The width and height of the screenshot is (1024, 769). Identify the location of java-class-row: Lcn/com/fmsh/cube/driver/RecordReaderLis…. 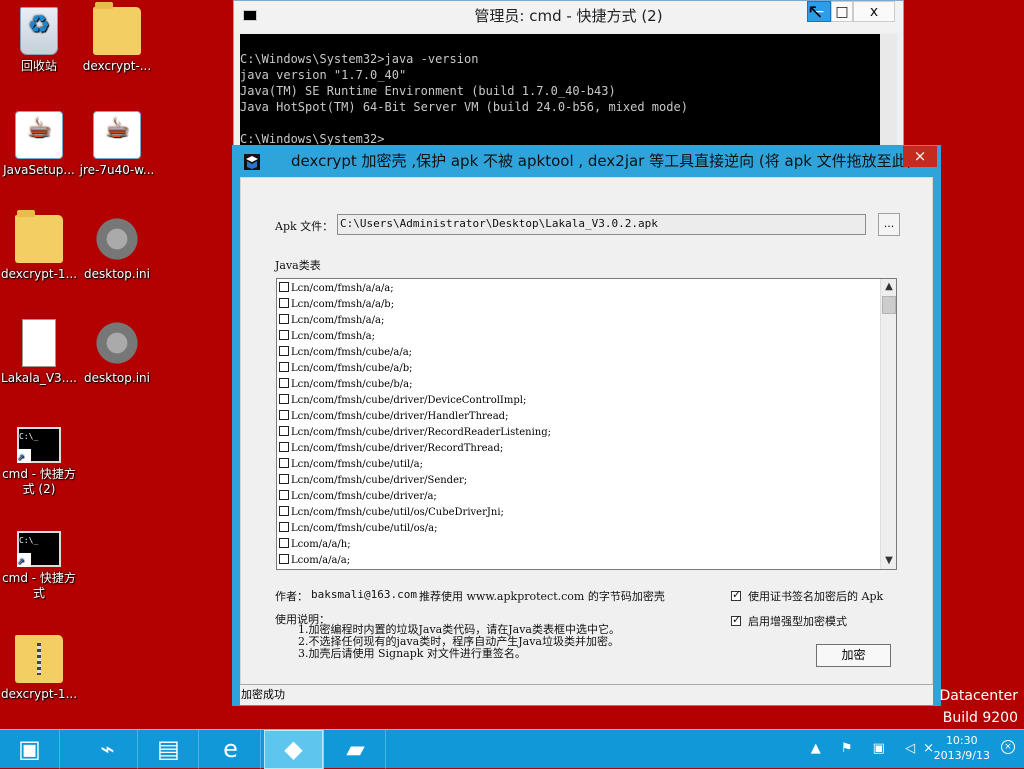
(579, 433).